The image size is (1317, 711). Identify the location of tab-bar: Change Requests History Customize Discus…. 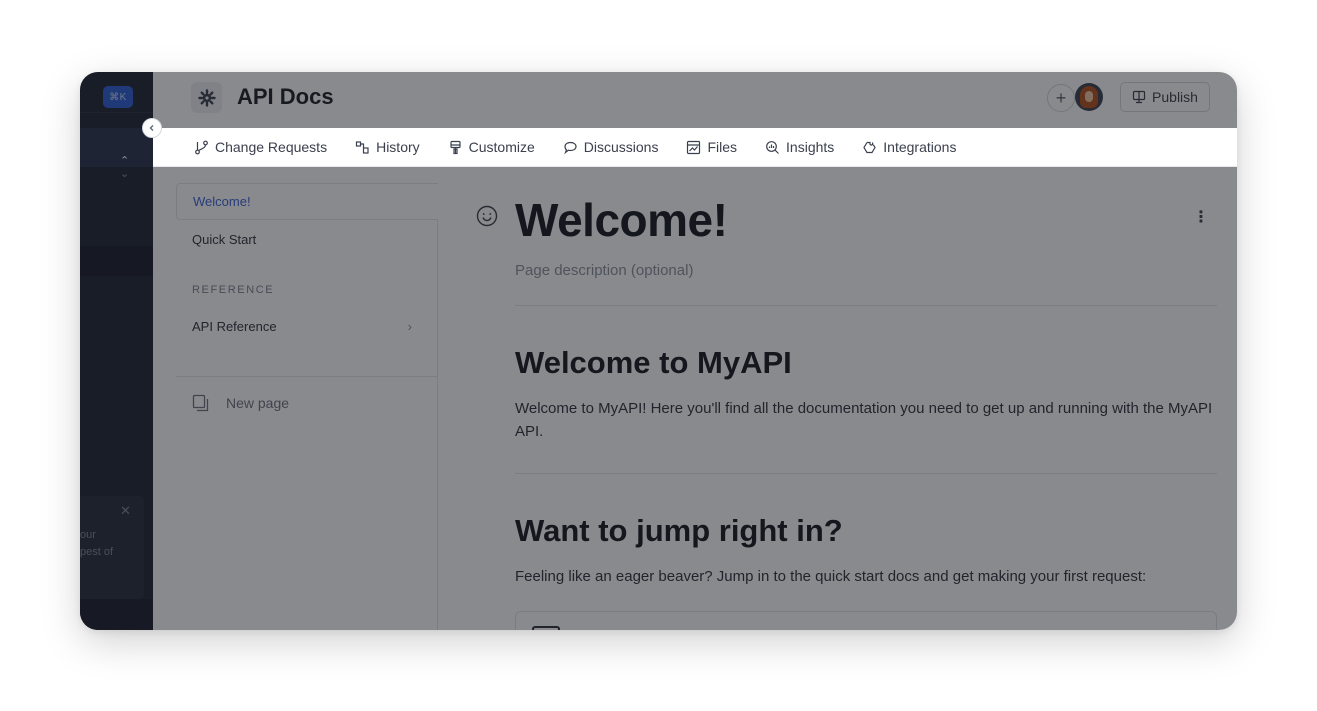
(695, 147).